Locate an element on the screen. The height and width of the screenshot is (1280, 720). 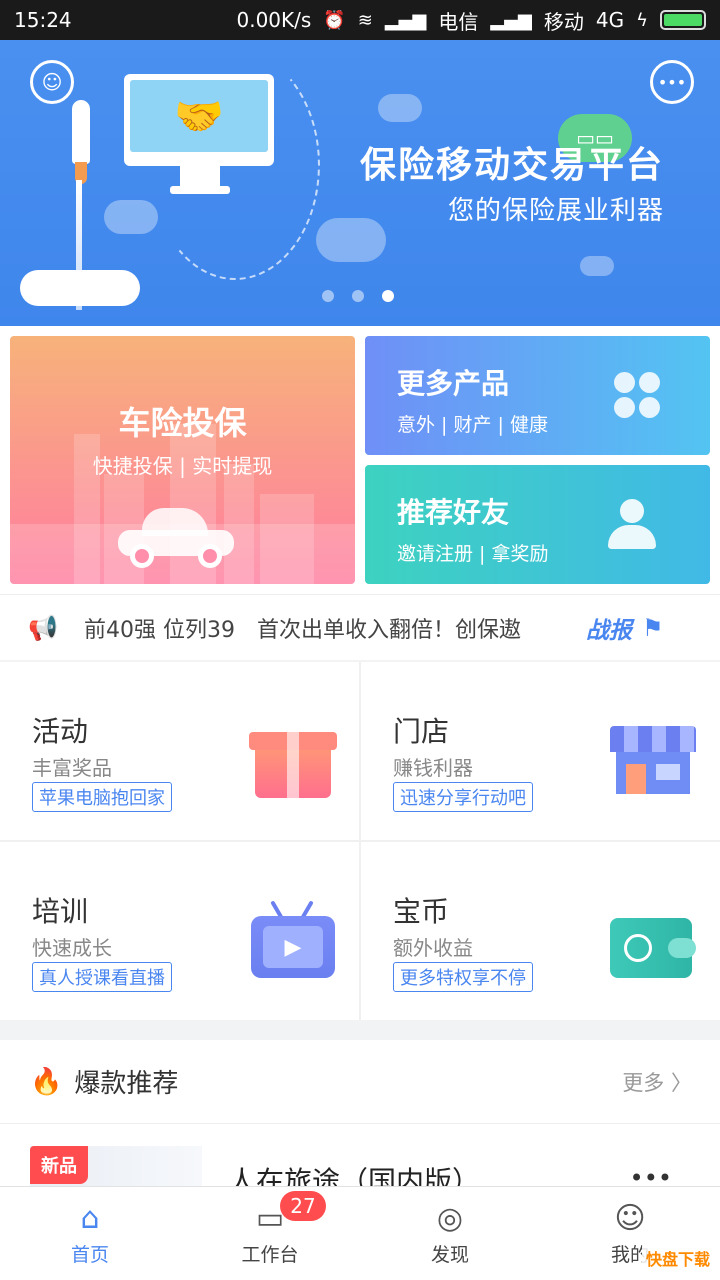
banner-subtitle: 您的保险展业利器 is located at coordinates (555, 211).